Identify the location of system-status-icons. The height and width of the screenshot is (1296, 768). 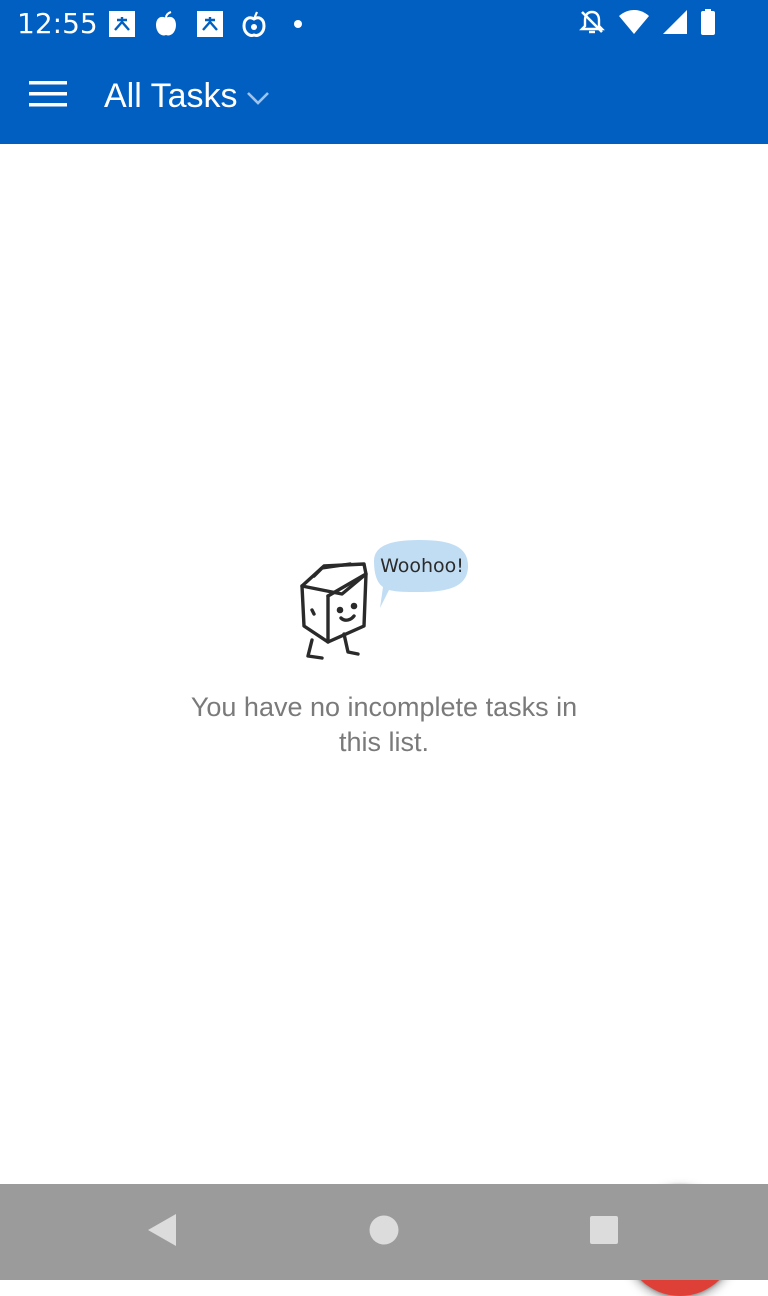
(647, 24).